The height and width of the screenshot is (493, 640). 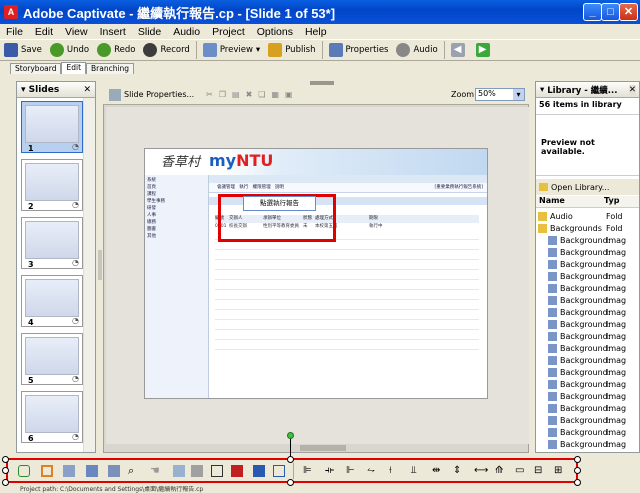 I want to click on text-animation-icon, so click(x=279, y=471).